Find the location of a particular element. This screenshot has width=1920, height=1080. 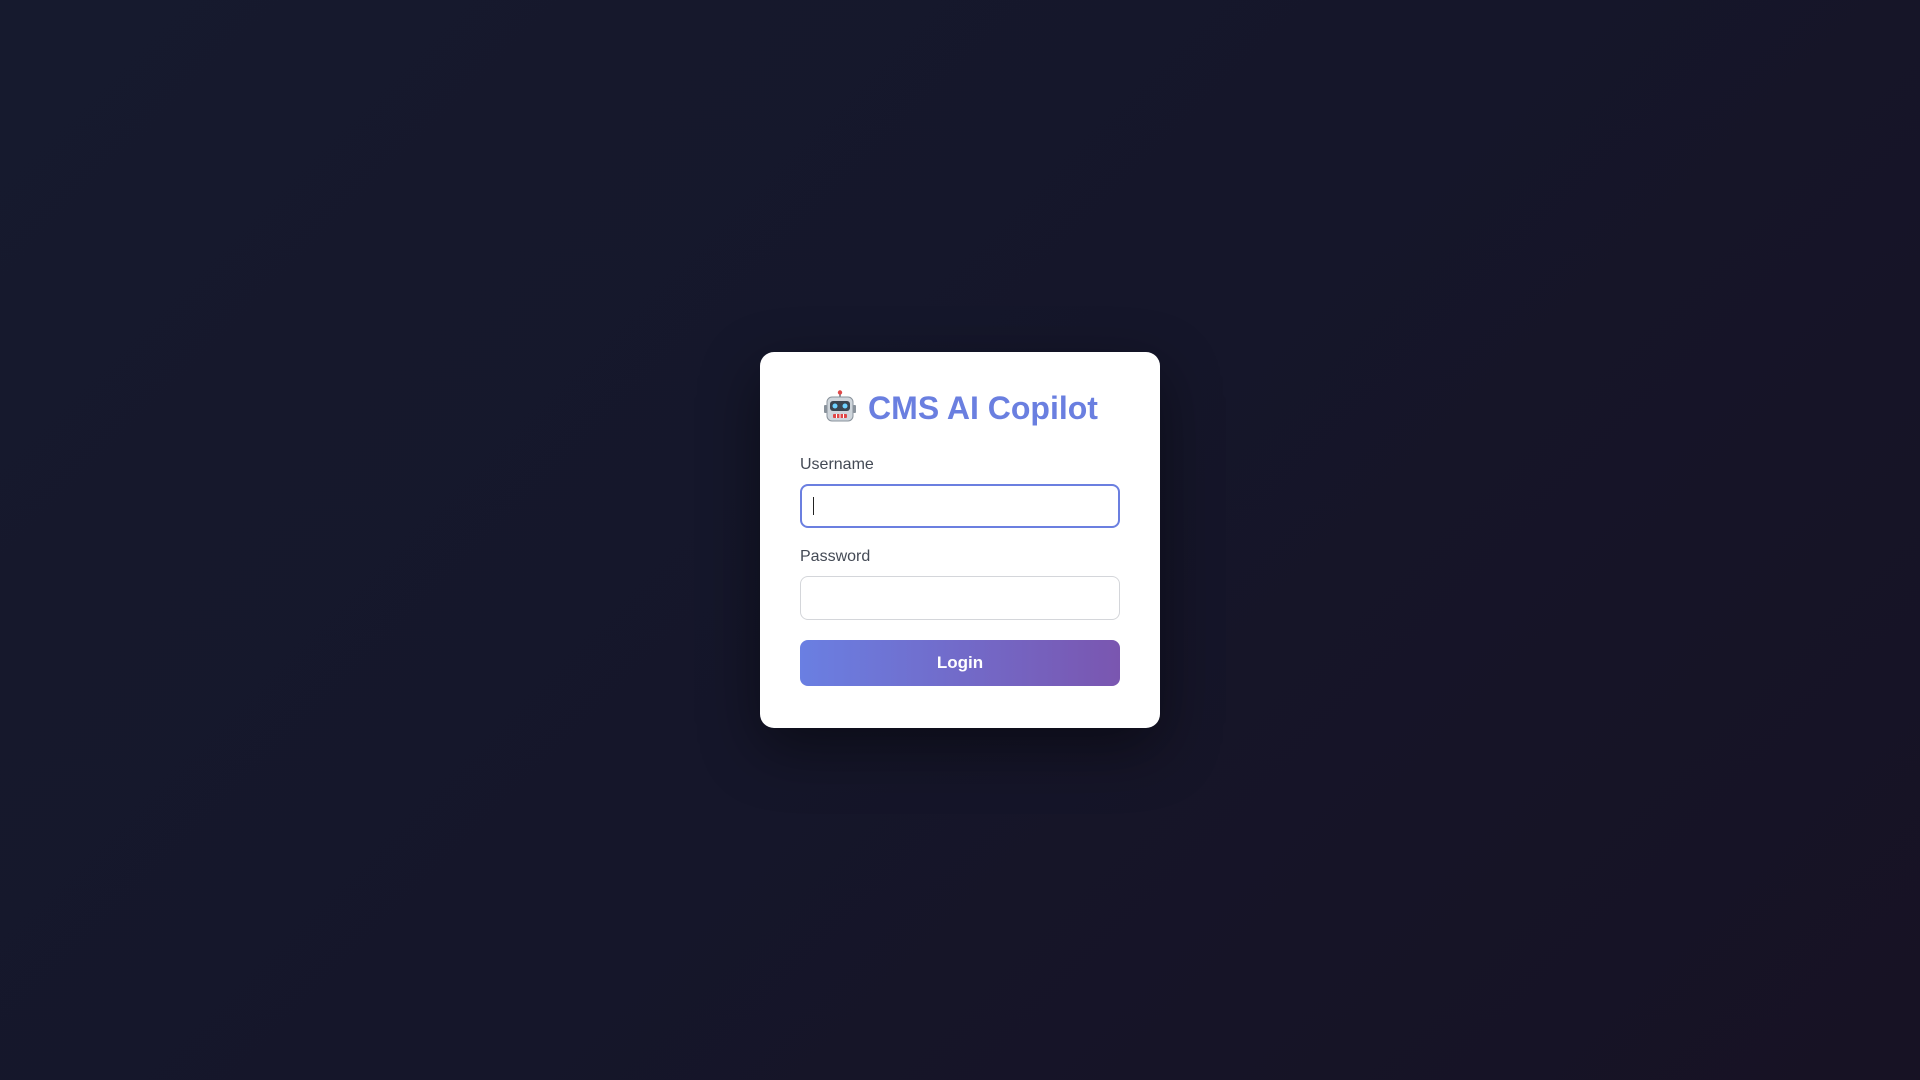

password-input is located at coordinates (960, 598).